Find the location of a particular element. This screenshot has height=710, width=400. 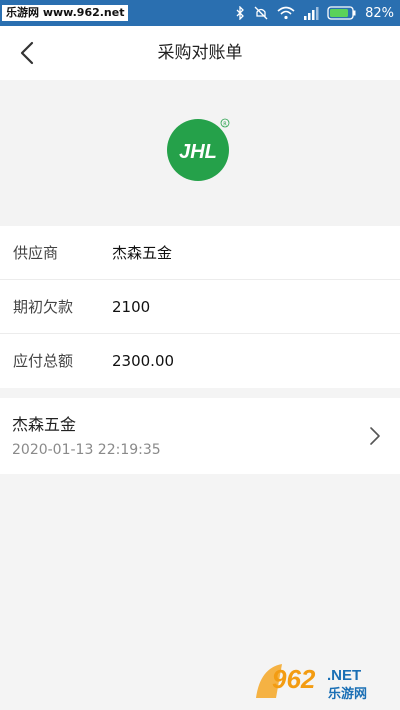

record-list-item: 杰森五金 2020-01-13 22:19:35 is located at coordinates (200, 436).